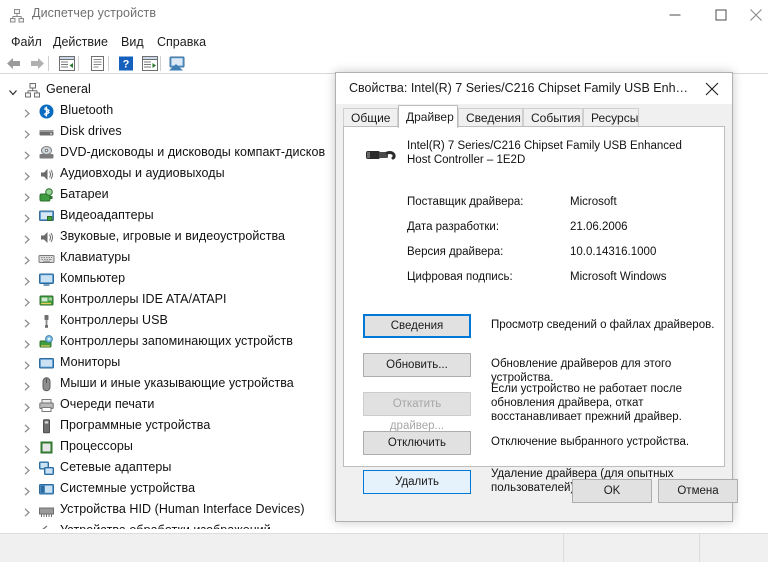 Image resolution: width=768 pixels, height=562 pixels. Describe the element at coordinates (46, 447) in the screenshot. I see `processor-icon` at that location.